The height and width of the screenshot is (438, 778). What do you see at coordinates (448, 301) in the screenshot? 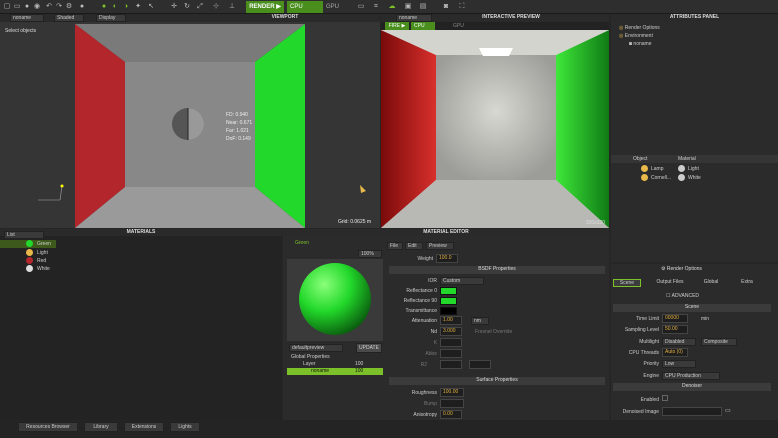
I see `reflectance90-swatch` at bounding box center [448, 301].